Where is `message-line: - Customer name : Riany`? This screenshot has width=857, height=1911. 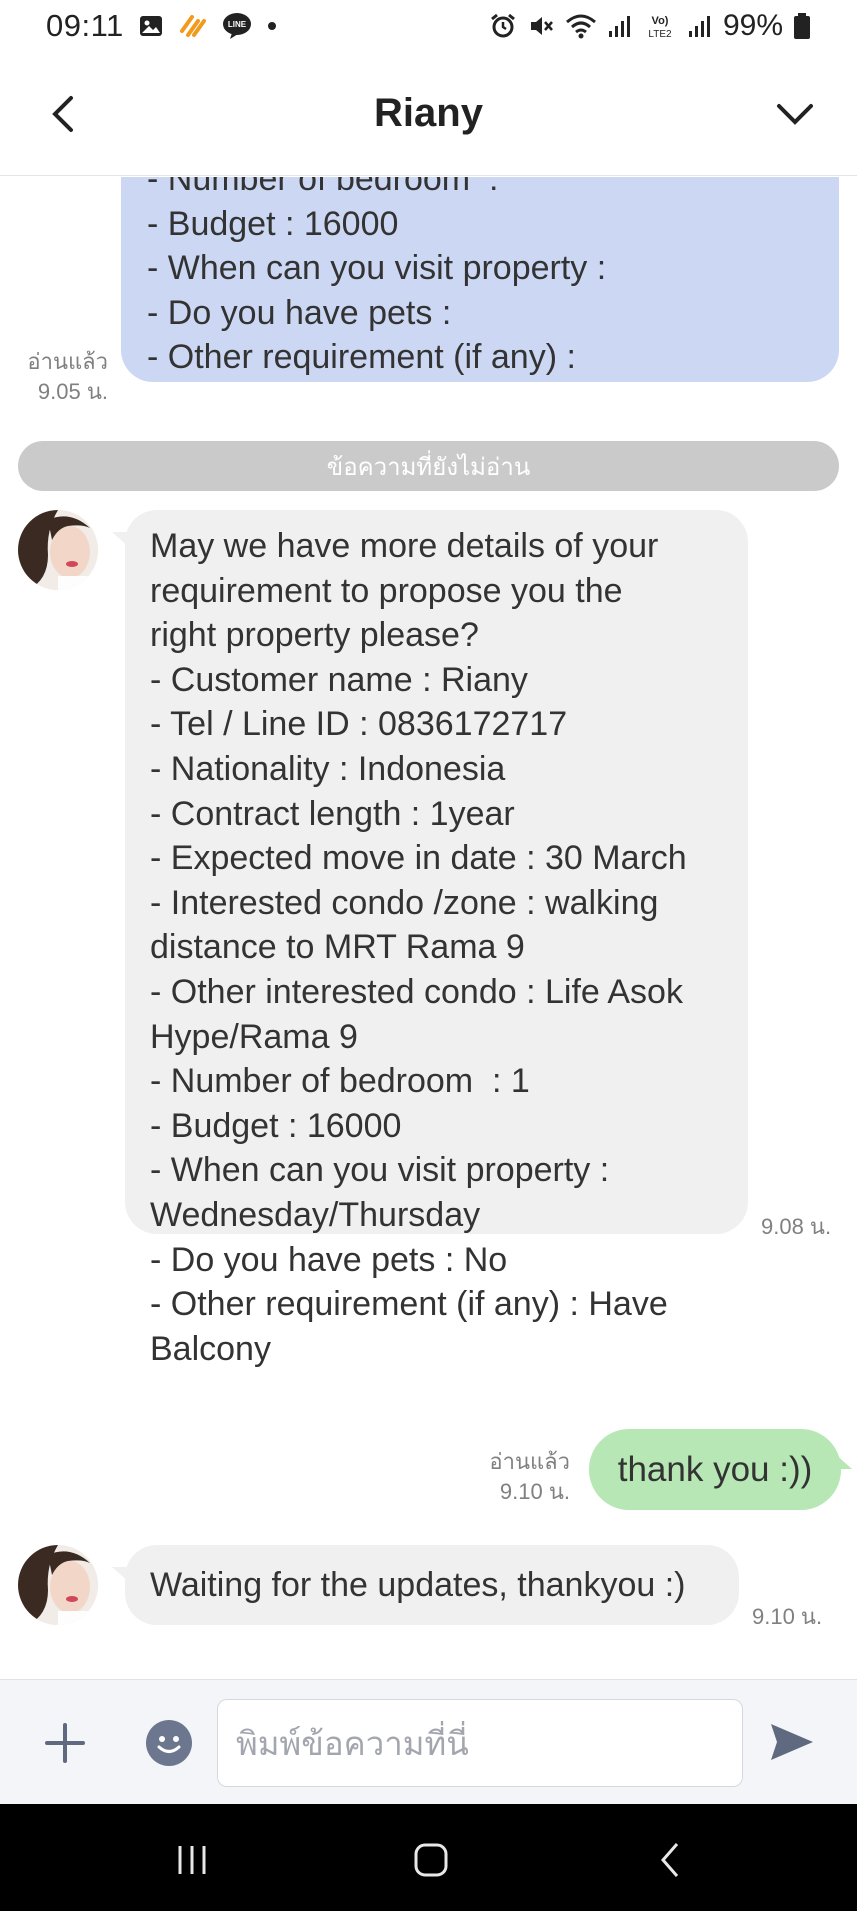 message-line: - Customer name : Riany is located at coordinates (339, 679).